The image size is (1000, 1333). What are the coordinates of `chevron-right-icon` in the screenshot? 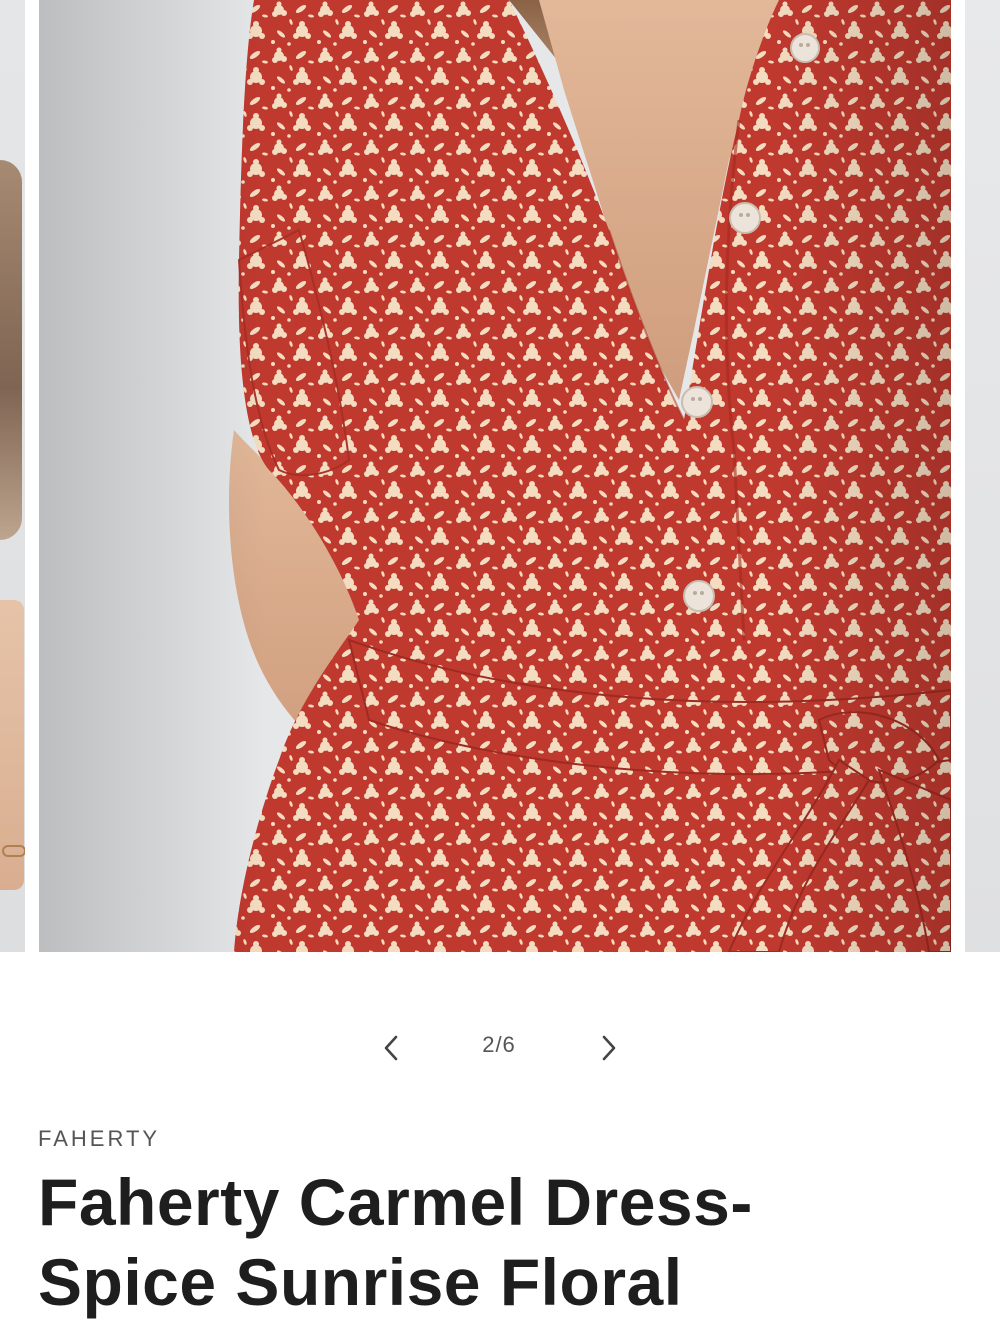 It's located at (609, 1048).